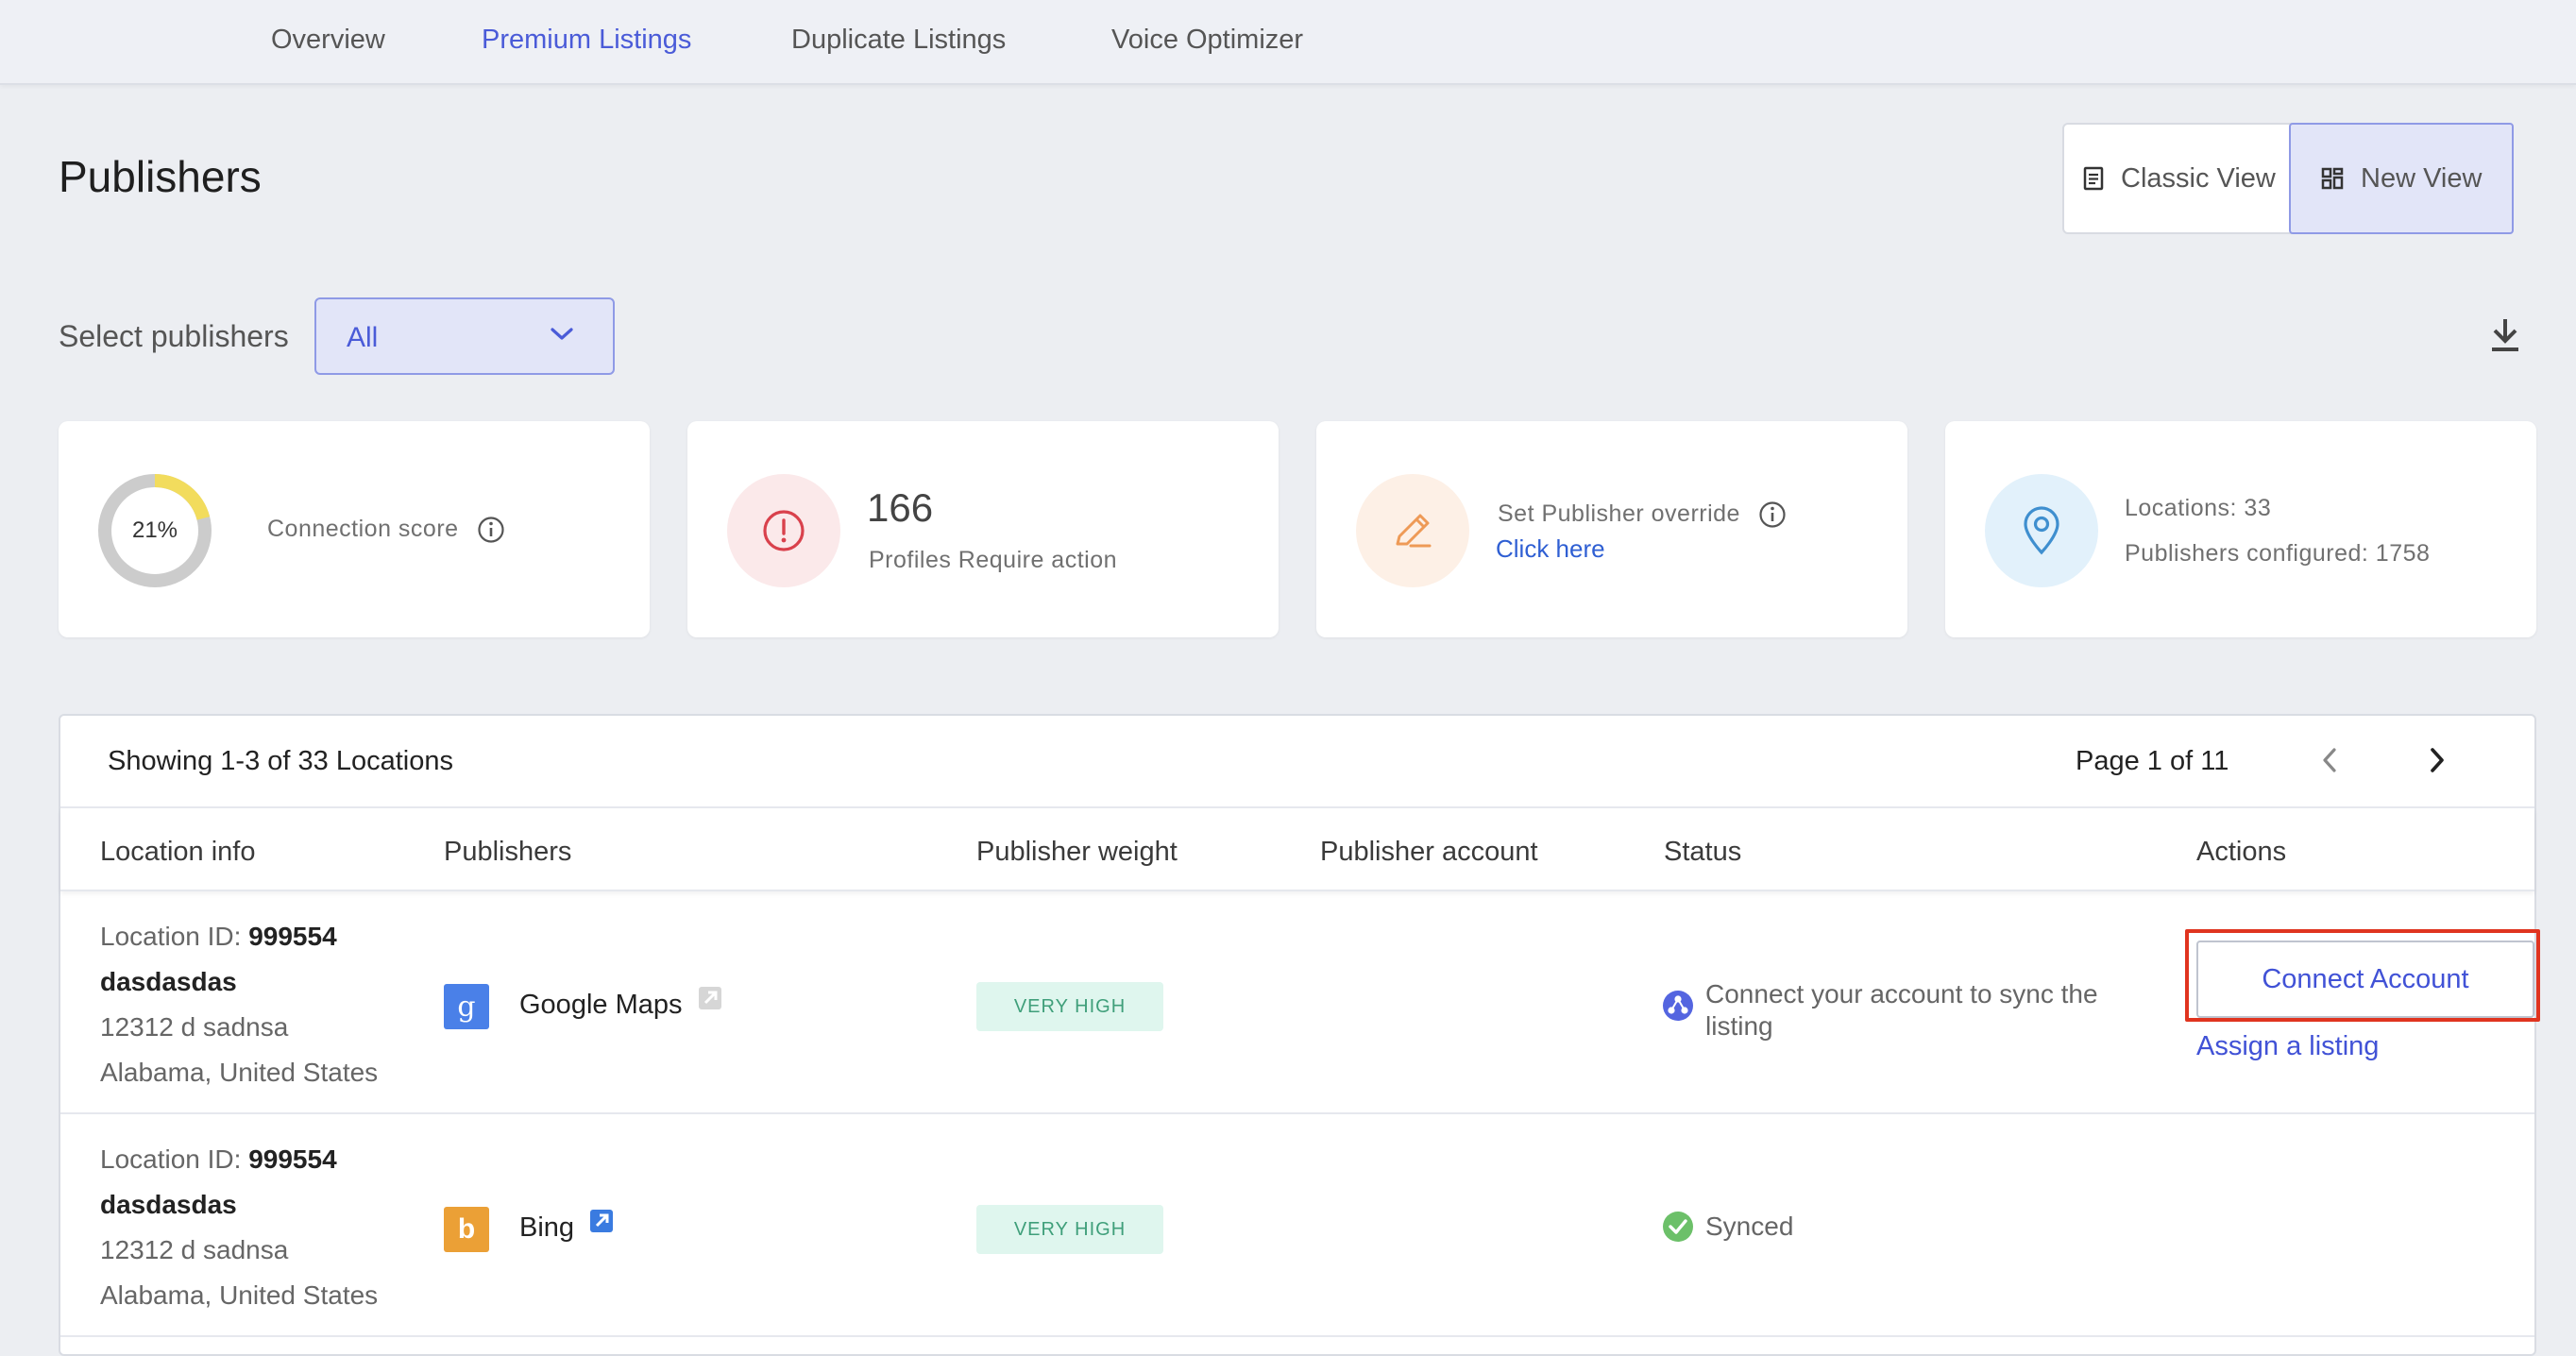  I want to click on status-text: Synced, so click(1749, 1226).